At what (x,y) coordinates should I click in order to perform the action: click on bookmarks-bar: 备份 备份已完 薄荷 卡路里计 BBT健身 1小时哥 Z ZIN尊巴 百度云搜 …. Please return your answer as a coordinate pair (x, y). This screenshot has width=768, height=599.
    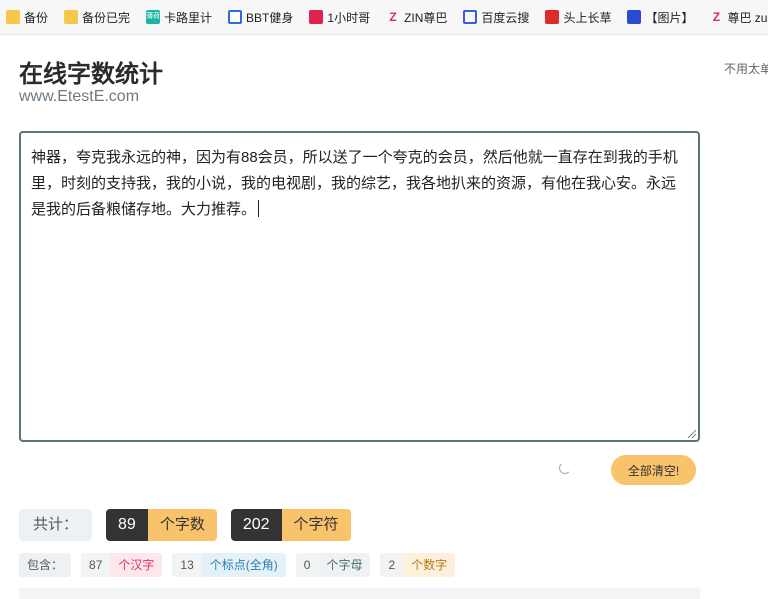
    Looking at the image, I should click on (384, 17).